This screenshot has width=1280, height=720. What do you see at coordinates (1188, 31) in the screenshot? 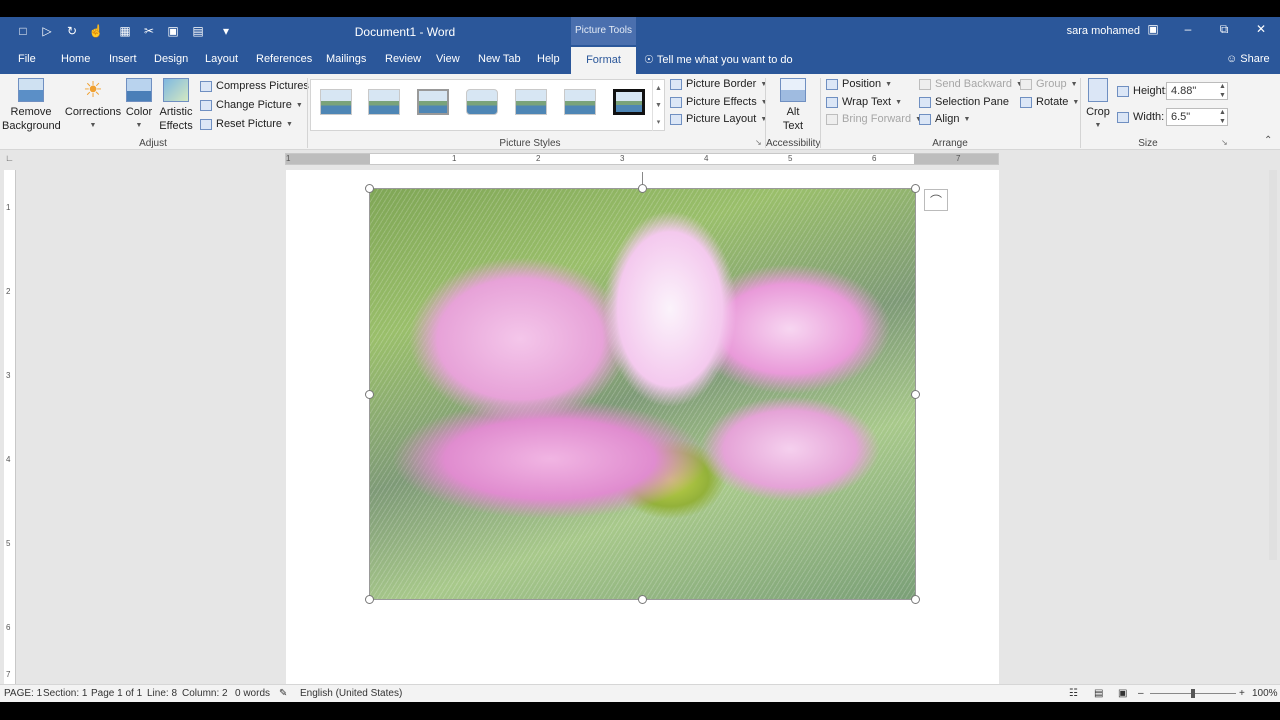
I see `minimize-icon: –` at bounding box center [1188, 31].